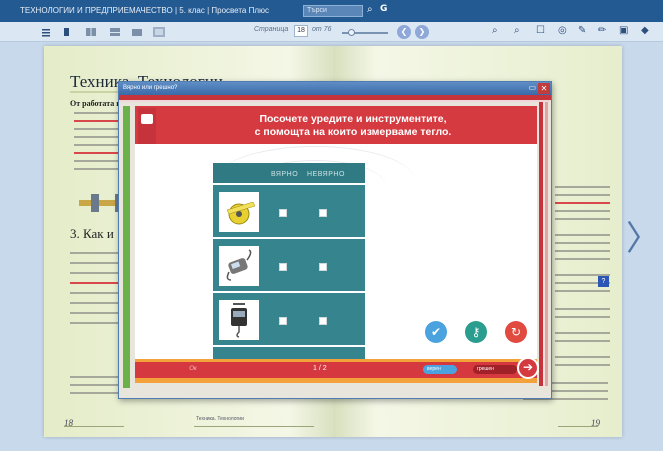 The width and height of the screenshot is (663, 451). What do you see at coordinates (404, 32) in the screenshot?
I see `prev-page-button: ❮` at bounding box center [404, 32].